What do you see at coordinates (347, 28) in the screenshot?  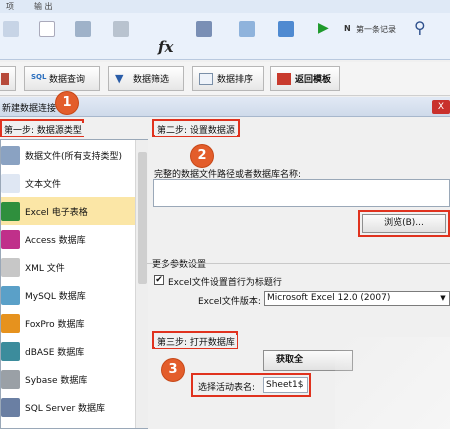 I see `first-record-nav-icon: N` at bounding box center [347, 28].